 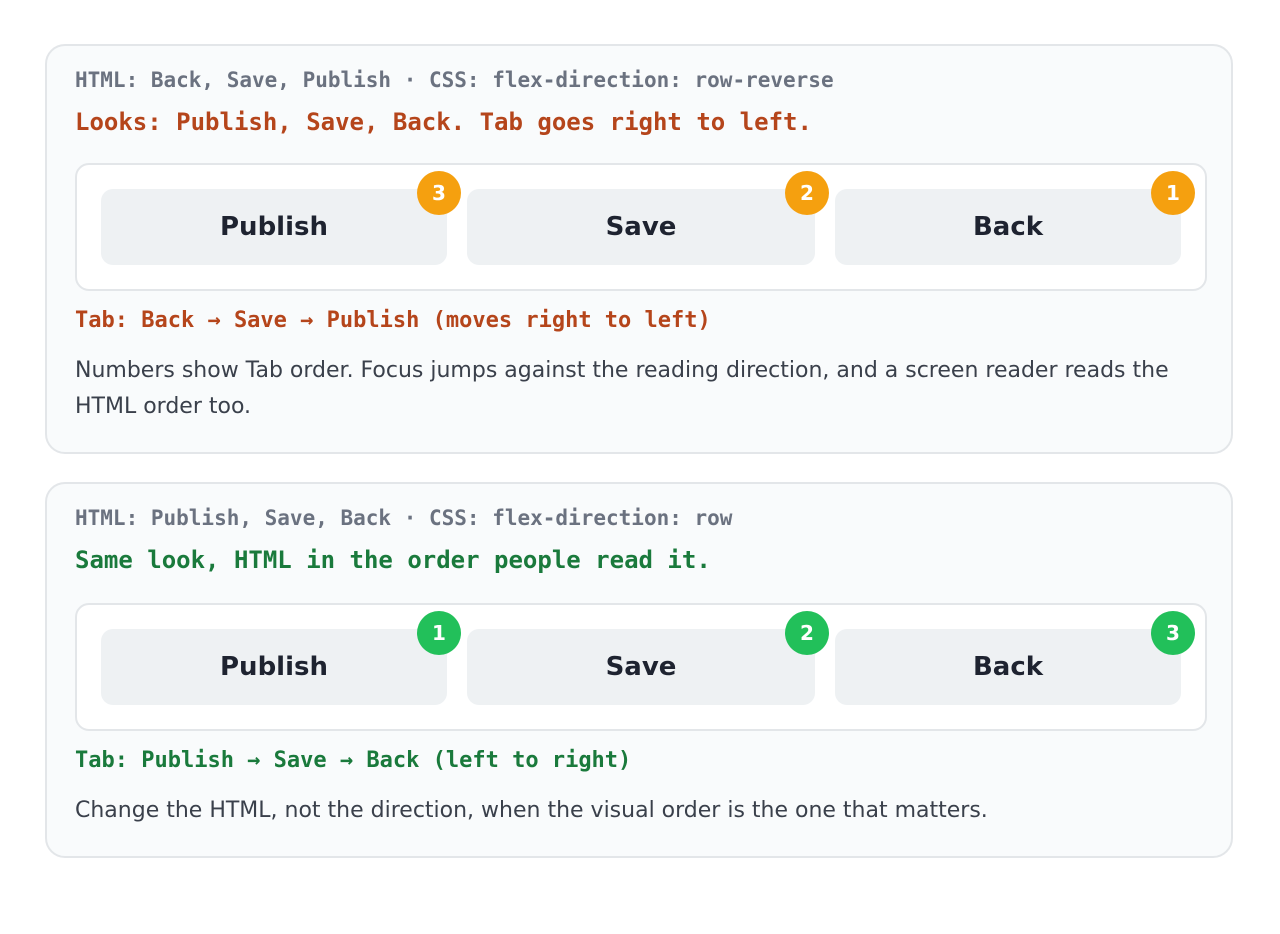 I want to click on button-row: Publish 1 Save 2 Back 3, so click(x=641, y=667).